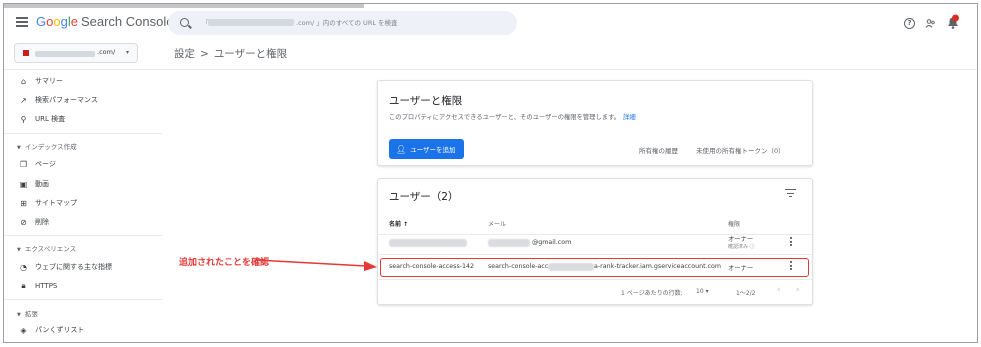 This screenshot has width=981, height=347. I want to click on notifications-icon, so click(953, 22).